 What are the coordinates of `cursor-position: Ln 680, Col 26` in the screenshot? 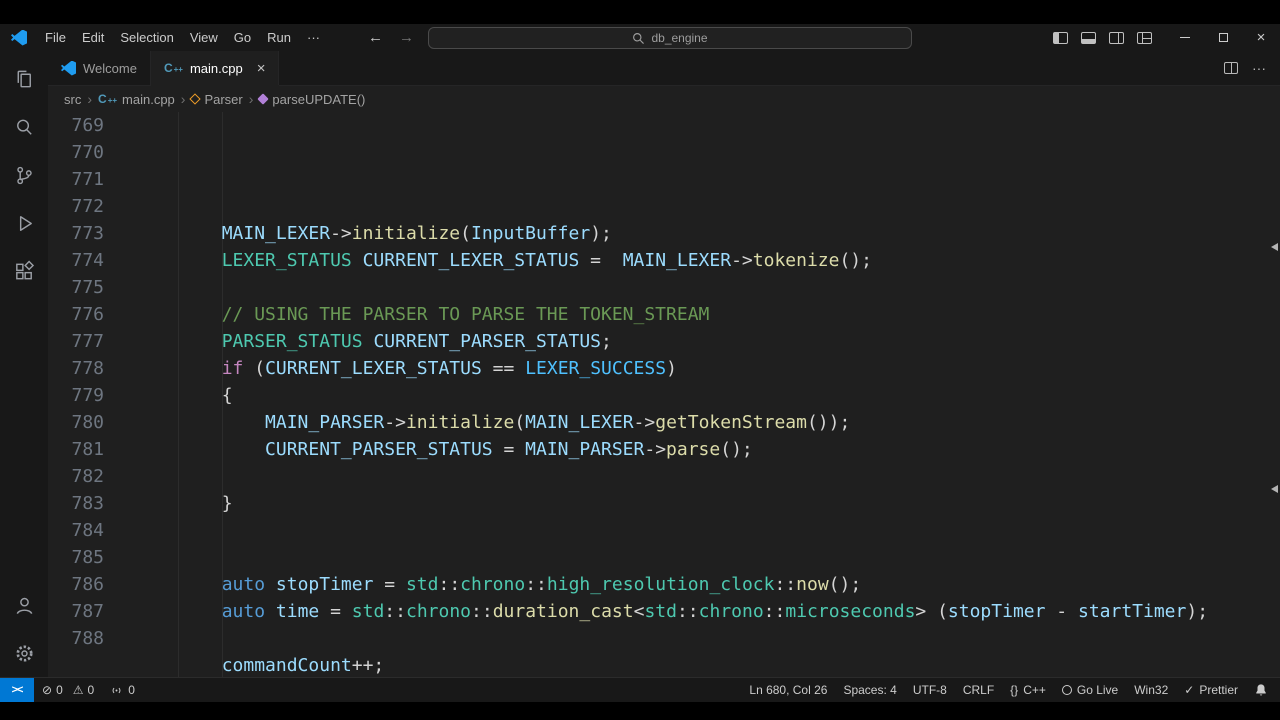 It's located at (788, 690).